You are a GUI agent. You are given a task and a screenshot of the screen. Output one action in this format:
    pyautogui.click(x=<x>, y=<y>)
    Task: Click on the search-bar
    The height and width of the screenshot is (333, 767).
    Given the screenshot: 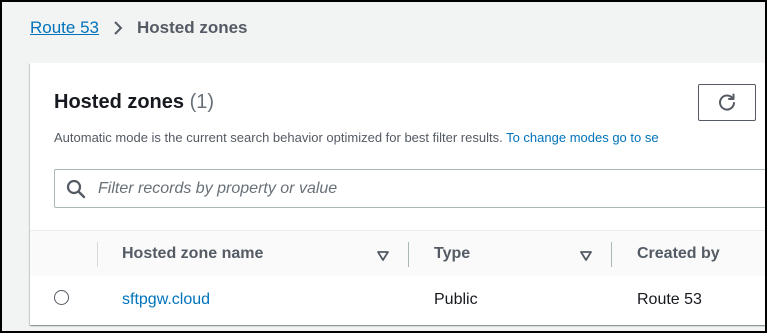 What is the action you would take?
    pyautogui.click(x=410, y=188)
    